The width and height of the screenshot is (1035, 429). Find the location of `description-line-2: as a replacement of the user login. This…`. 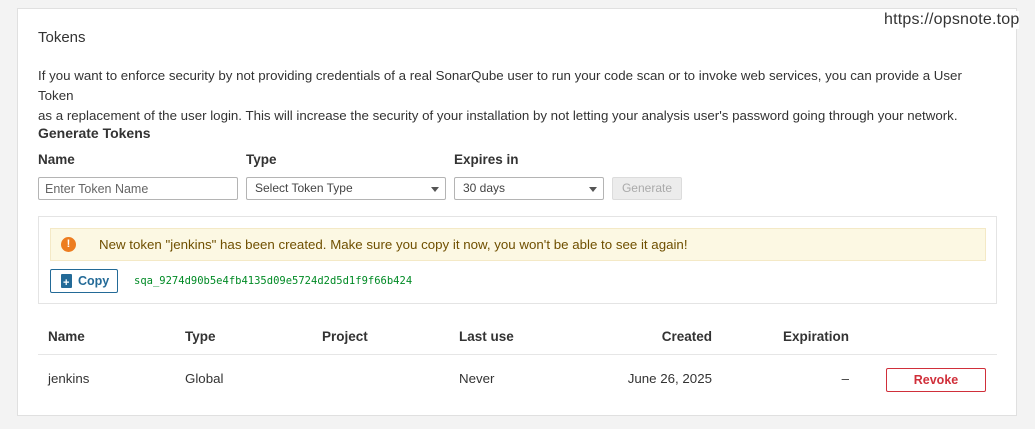

description-line-2: as a replacement of the user login. This… is located at coordinates (498, 115).